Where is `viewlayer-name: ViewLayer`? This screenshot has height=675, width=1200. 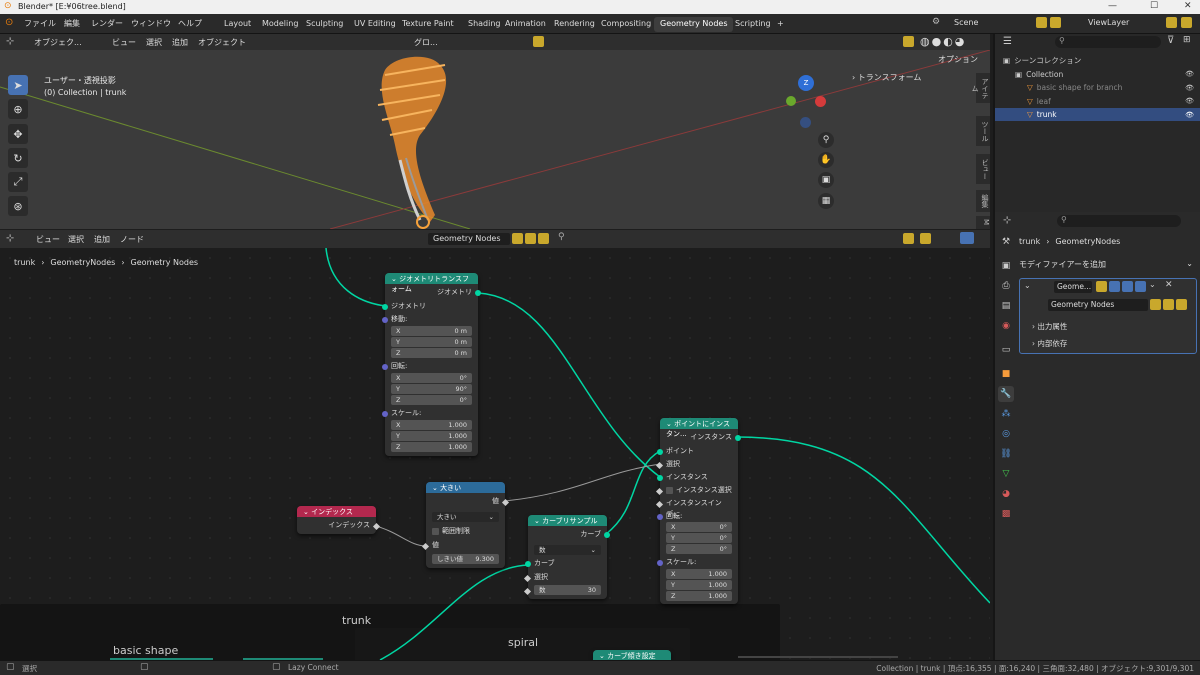
viewlayer-name: ViewLayer is located at coordinates (1108, 22).